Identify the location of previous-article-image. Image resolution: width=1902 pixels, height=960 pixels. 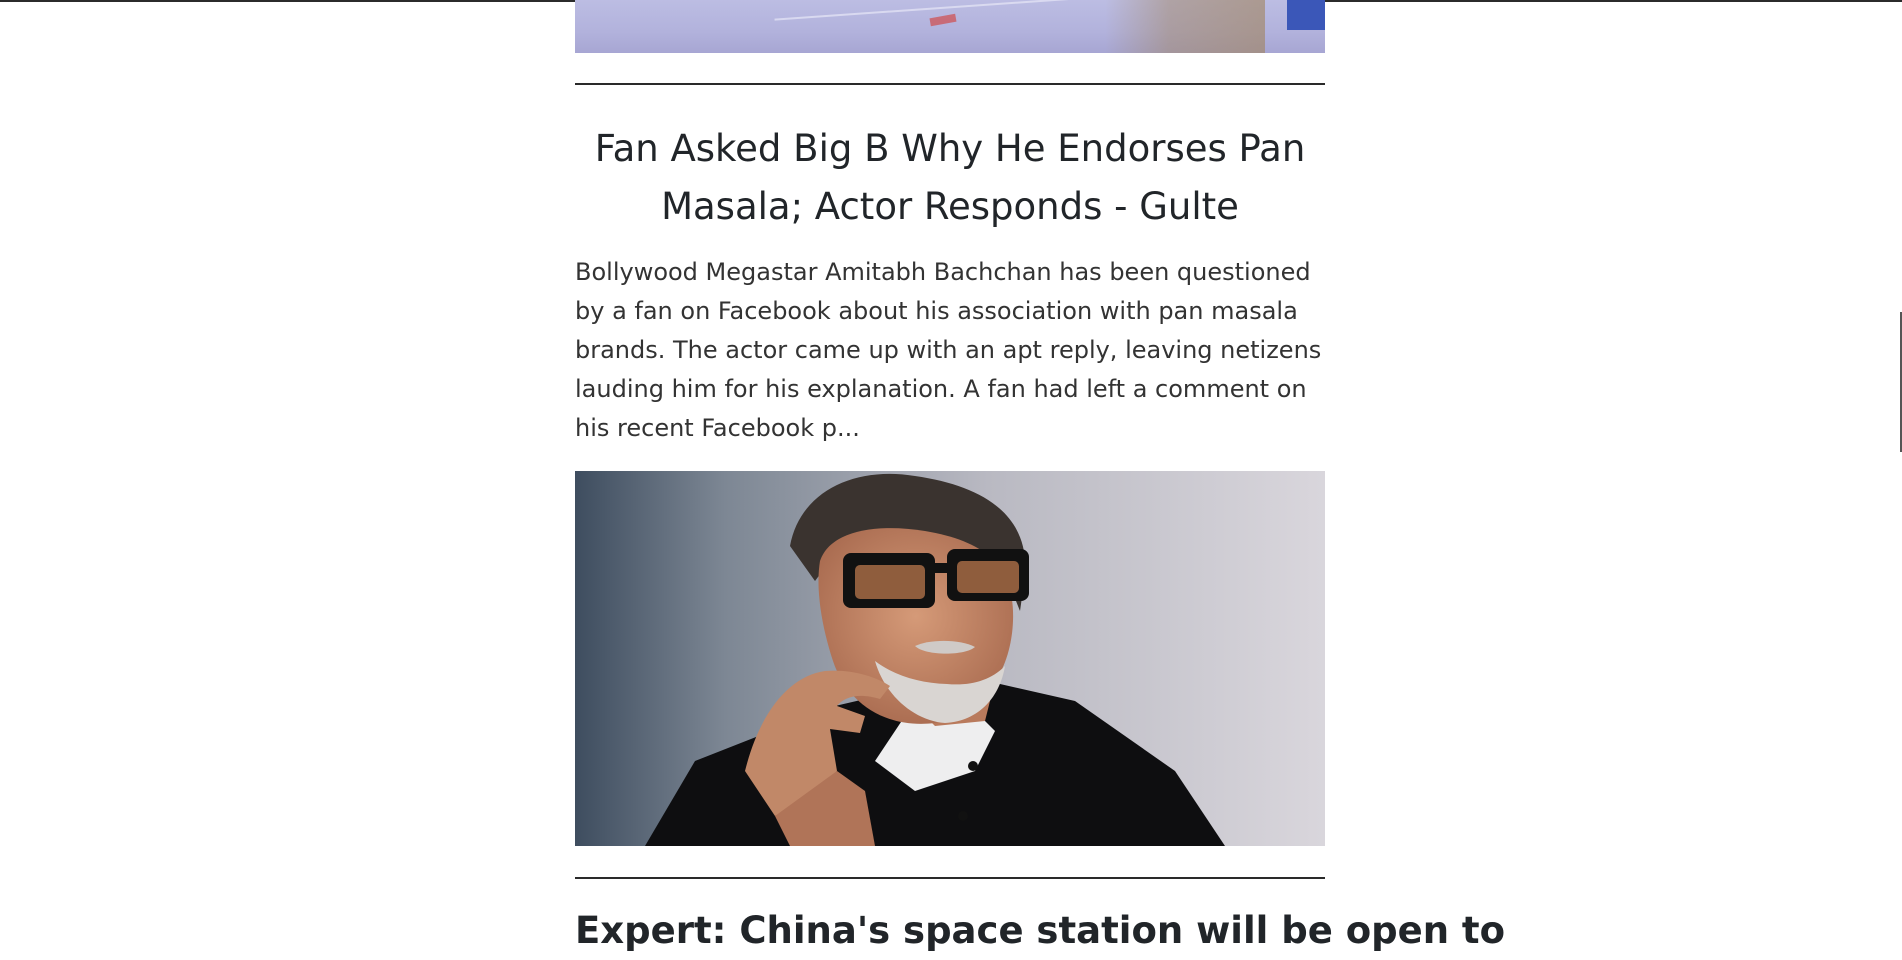
(950, 26).